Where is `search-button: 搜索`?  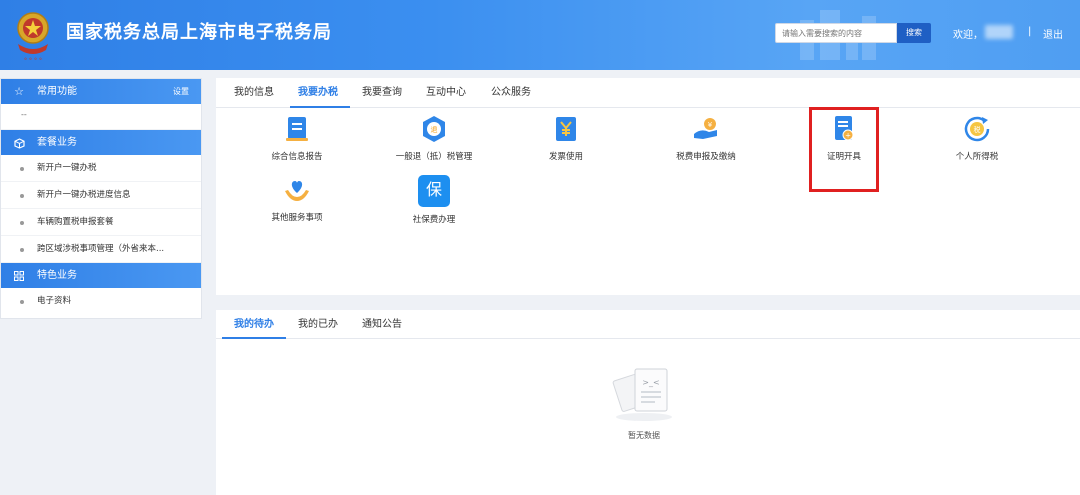
search-button: 搜索 is located at coordinates (914, 33).